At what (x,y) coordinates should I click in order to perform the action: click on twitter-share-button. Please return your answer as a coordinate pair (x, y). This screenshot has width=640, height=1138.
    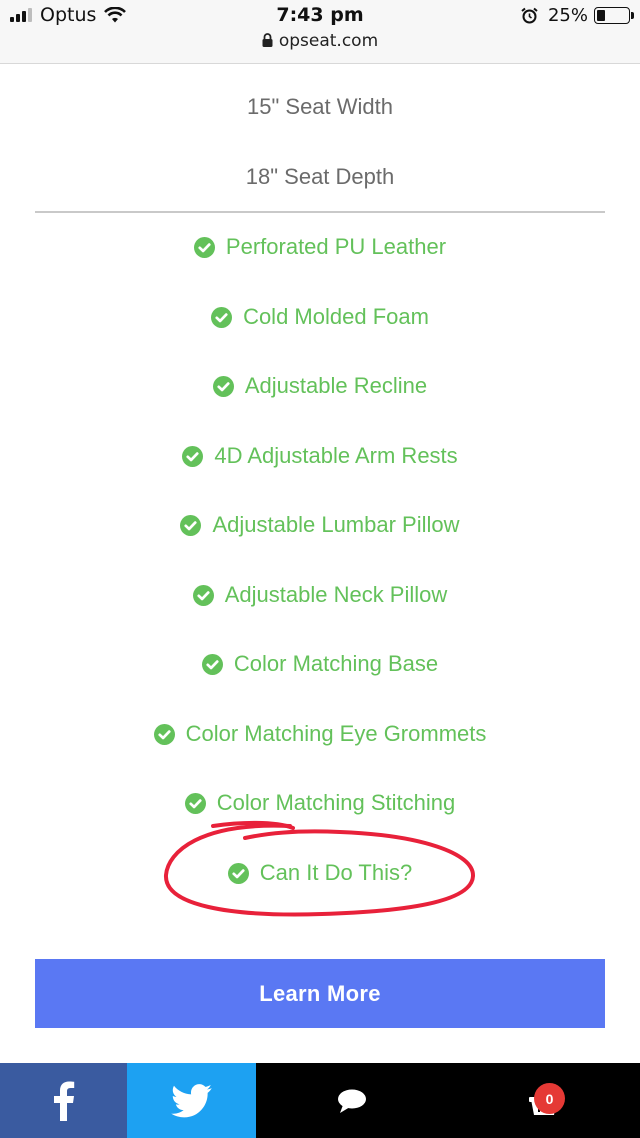
    Looking at the image, I should click on (191, 1100).